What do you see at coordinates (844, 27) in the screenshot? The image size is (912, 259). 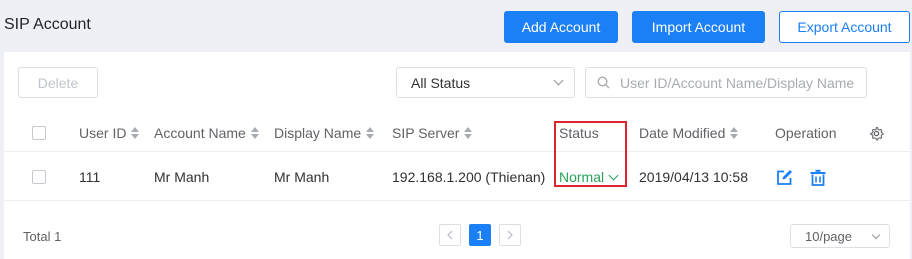 I see `export-account-button: Export Account` at bounding box center [844, 27].